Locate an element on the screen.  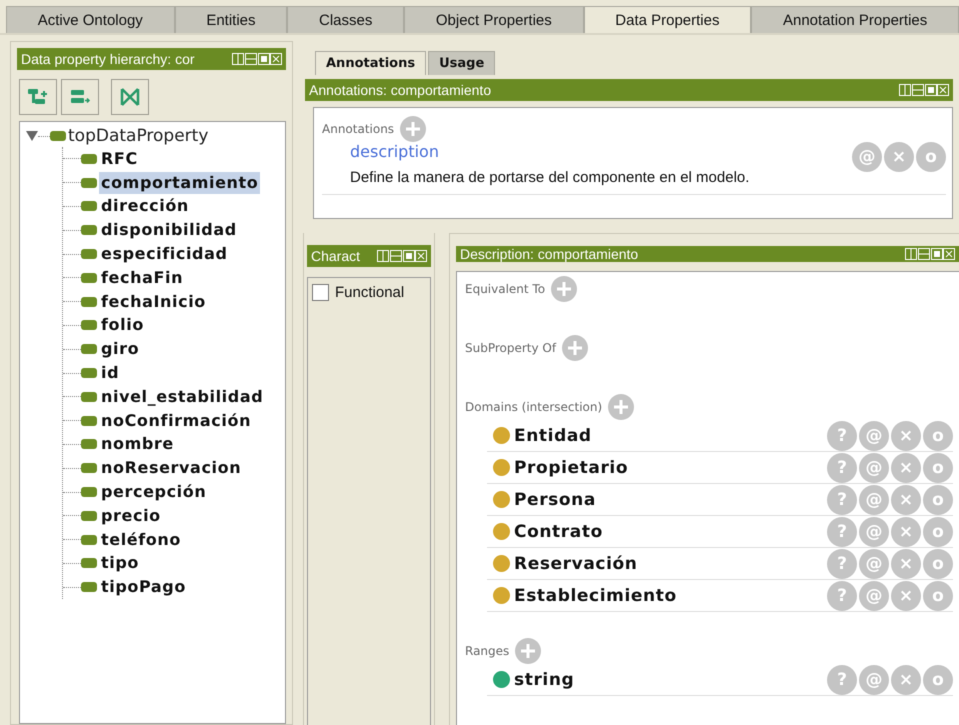
panel-title: Annotations: comportamiento is located at coordinates (400, 90).